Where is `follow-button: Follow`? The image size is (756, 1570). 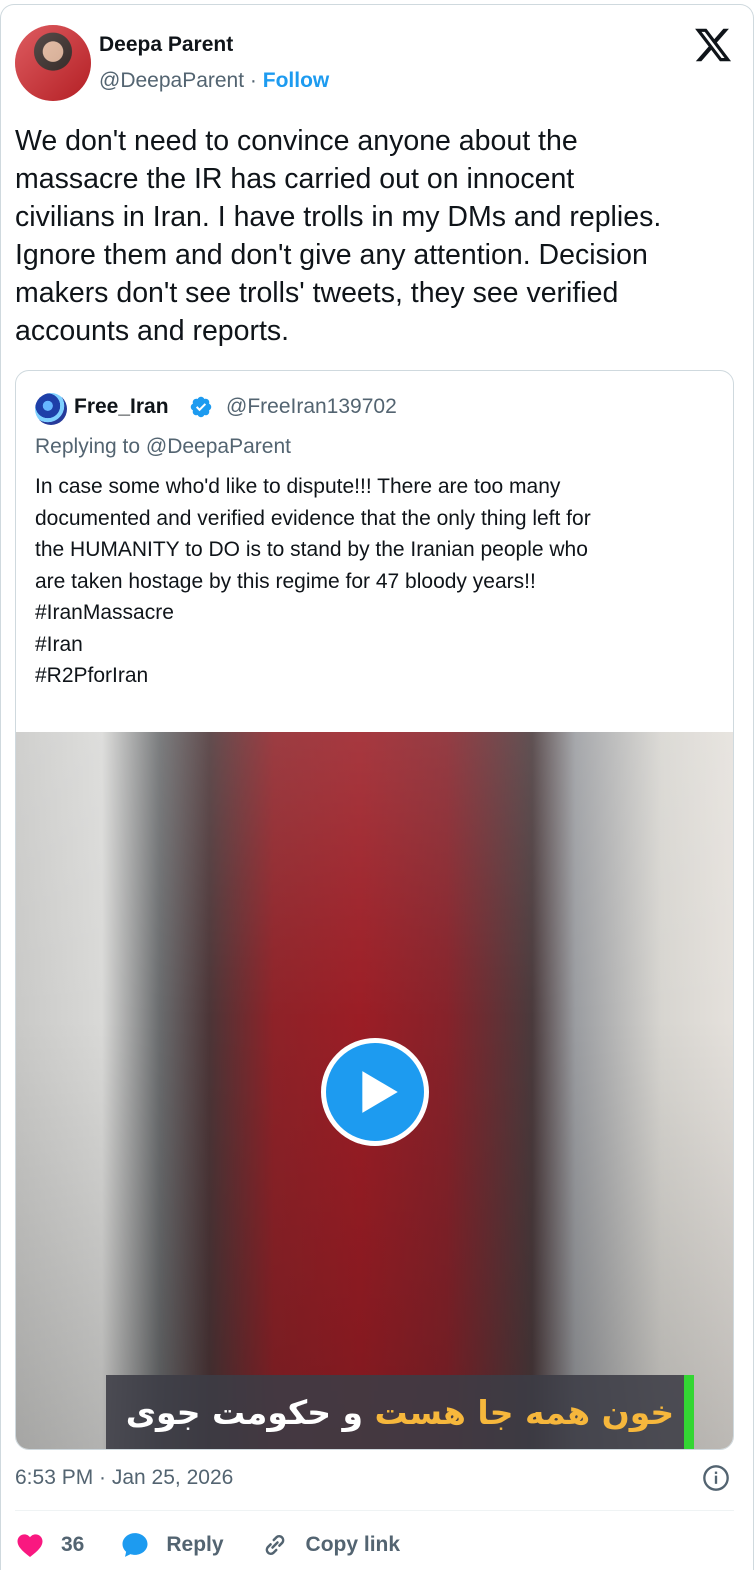
follow-button: Follow is located at coordinates (296, 80).